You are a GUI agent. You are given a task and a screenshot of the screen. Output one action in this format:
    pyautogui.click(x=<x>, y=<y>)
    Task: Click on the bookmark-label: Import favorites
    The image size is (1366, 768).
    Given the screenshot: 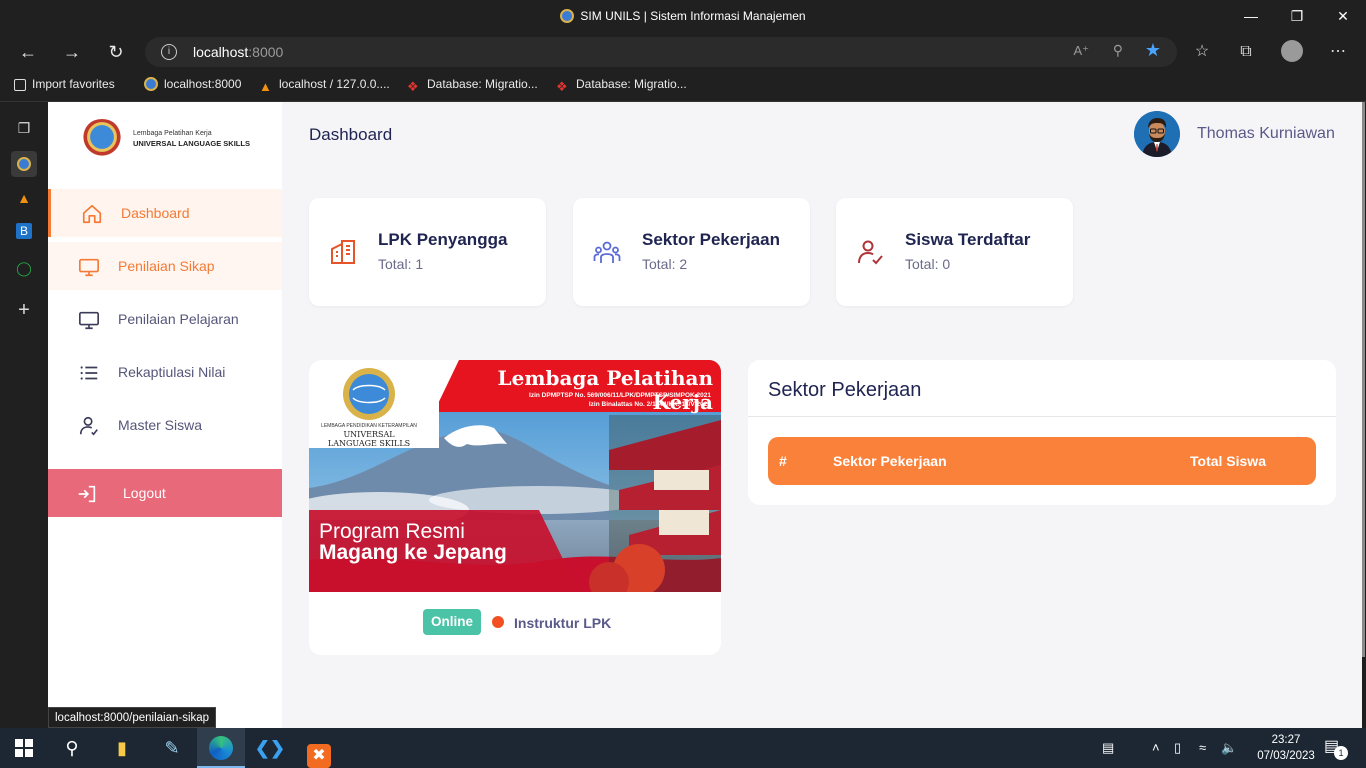 What is the action you would take?
    pyautogui.click(x=73, y=84)
    